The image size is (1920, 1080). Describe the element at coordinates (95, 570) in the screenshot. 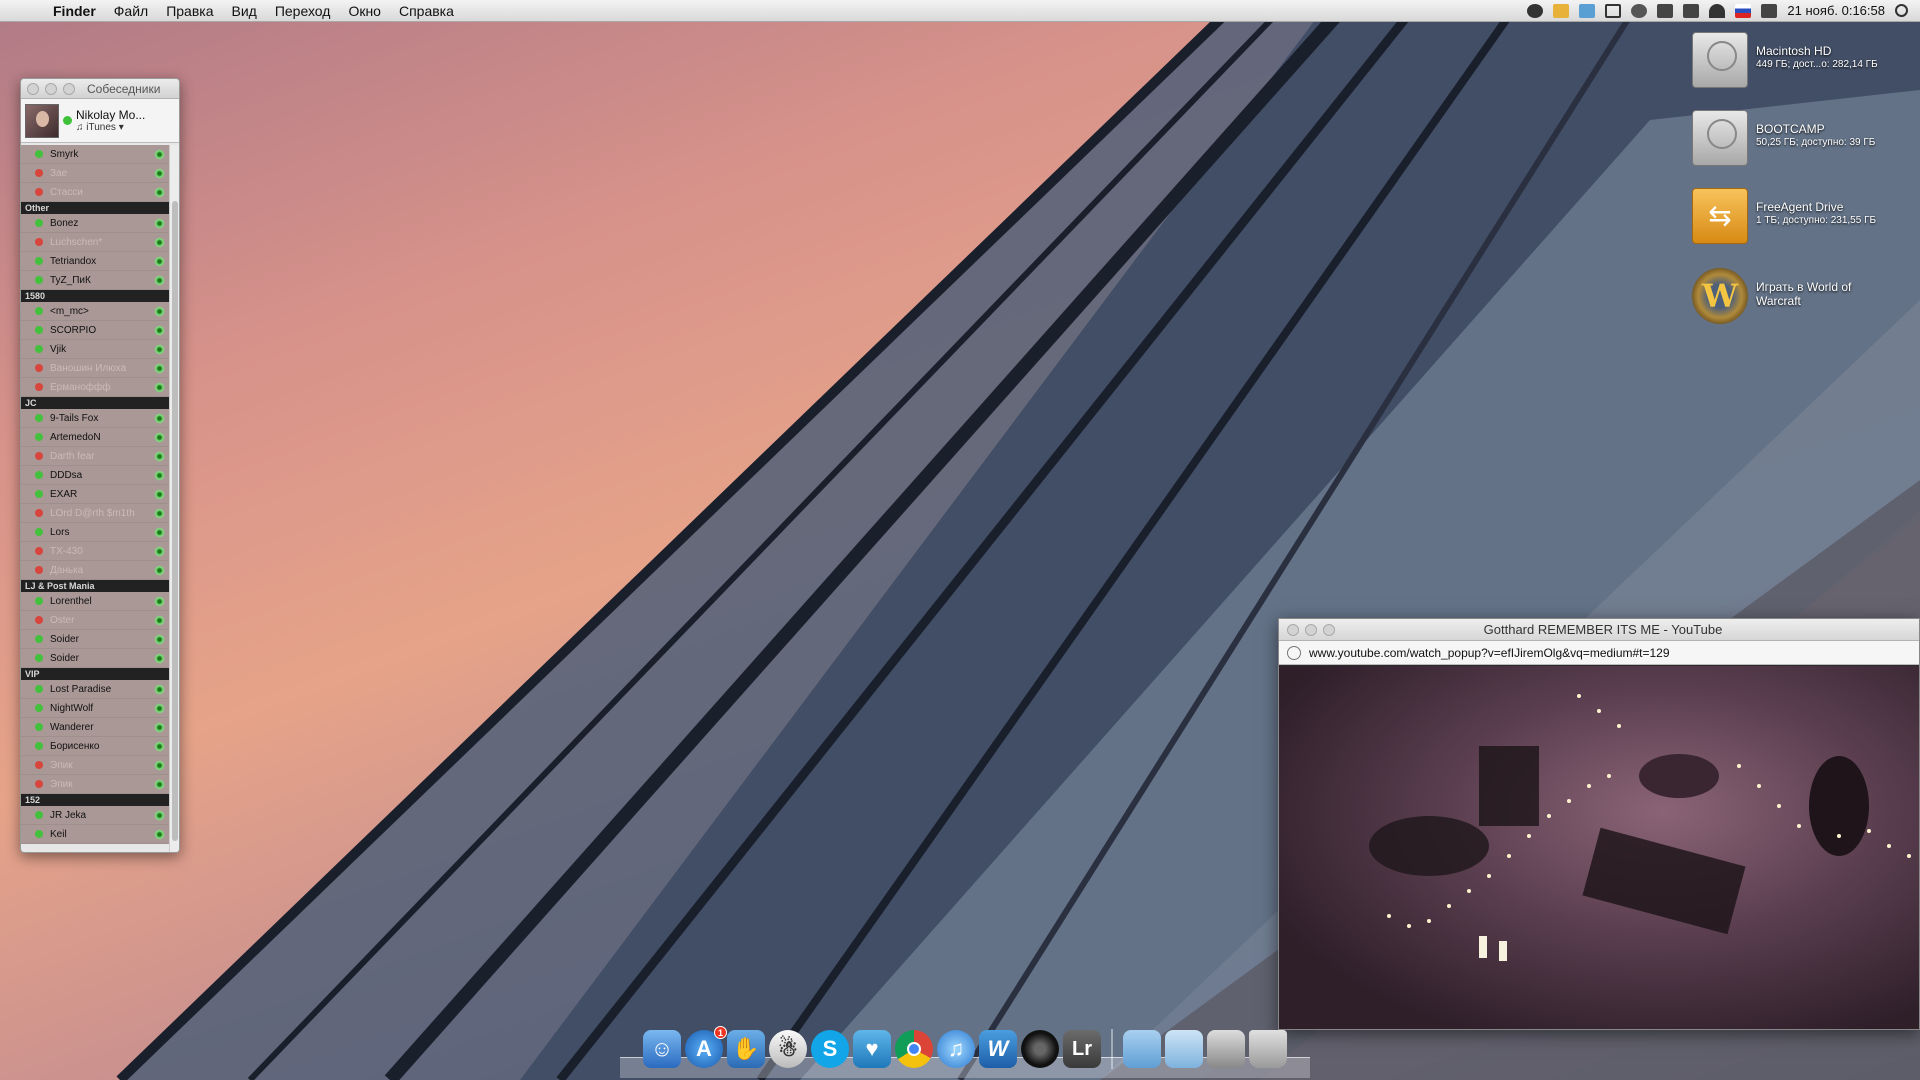

I see `contact-row: Данька` at that location.